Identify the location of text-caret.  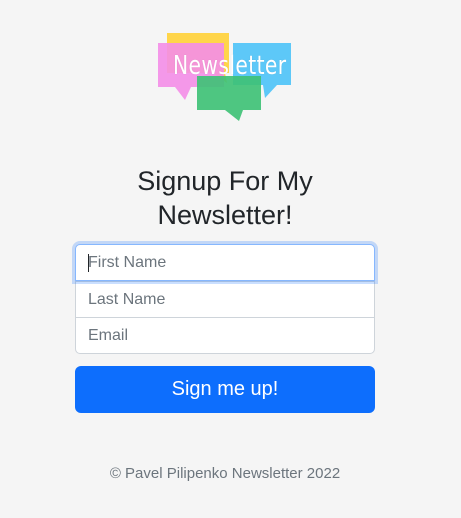
(88, 263).